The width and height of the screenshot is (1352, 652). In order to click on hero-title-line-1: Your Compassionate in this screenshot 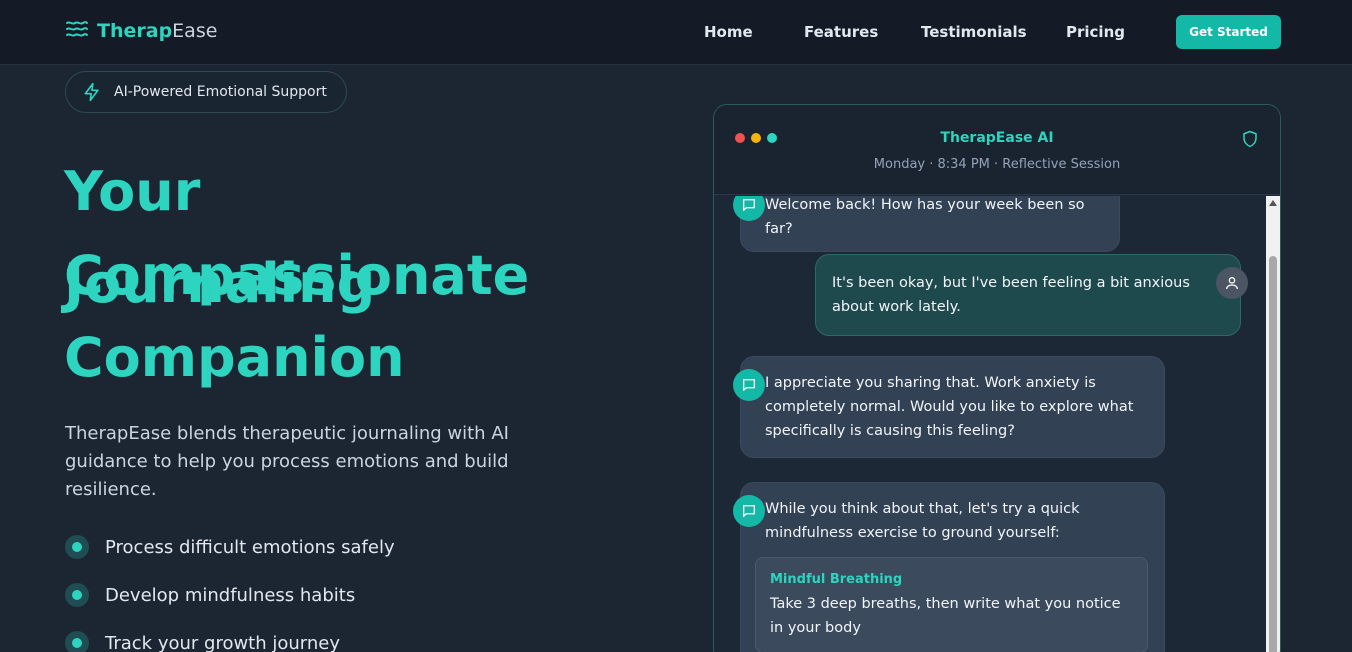, I will do `click(297, 233)`.